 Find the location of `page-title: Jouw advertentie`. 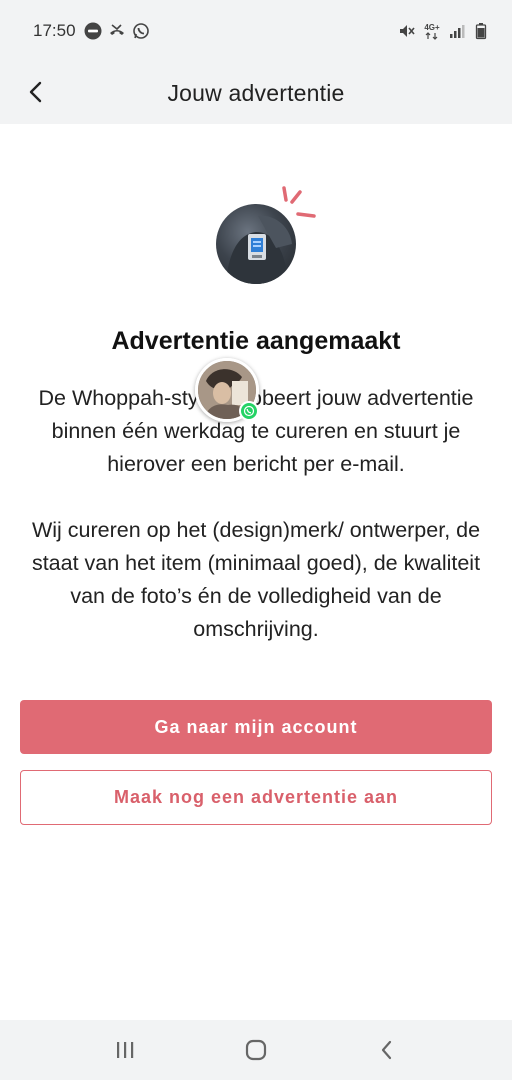

page-title: Jouw advertentie is located at coordinates (256, 92).